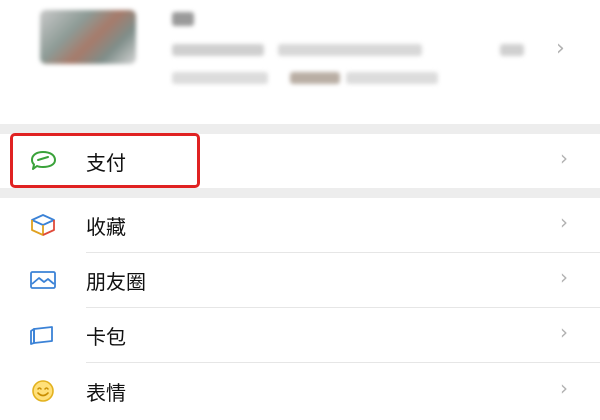 The height and width of the screenshot is (420, 600). Describe the element at coordinates (560, 48) in the screenshot. I see `profile-chevron-icon: ›` at that location.